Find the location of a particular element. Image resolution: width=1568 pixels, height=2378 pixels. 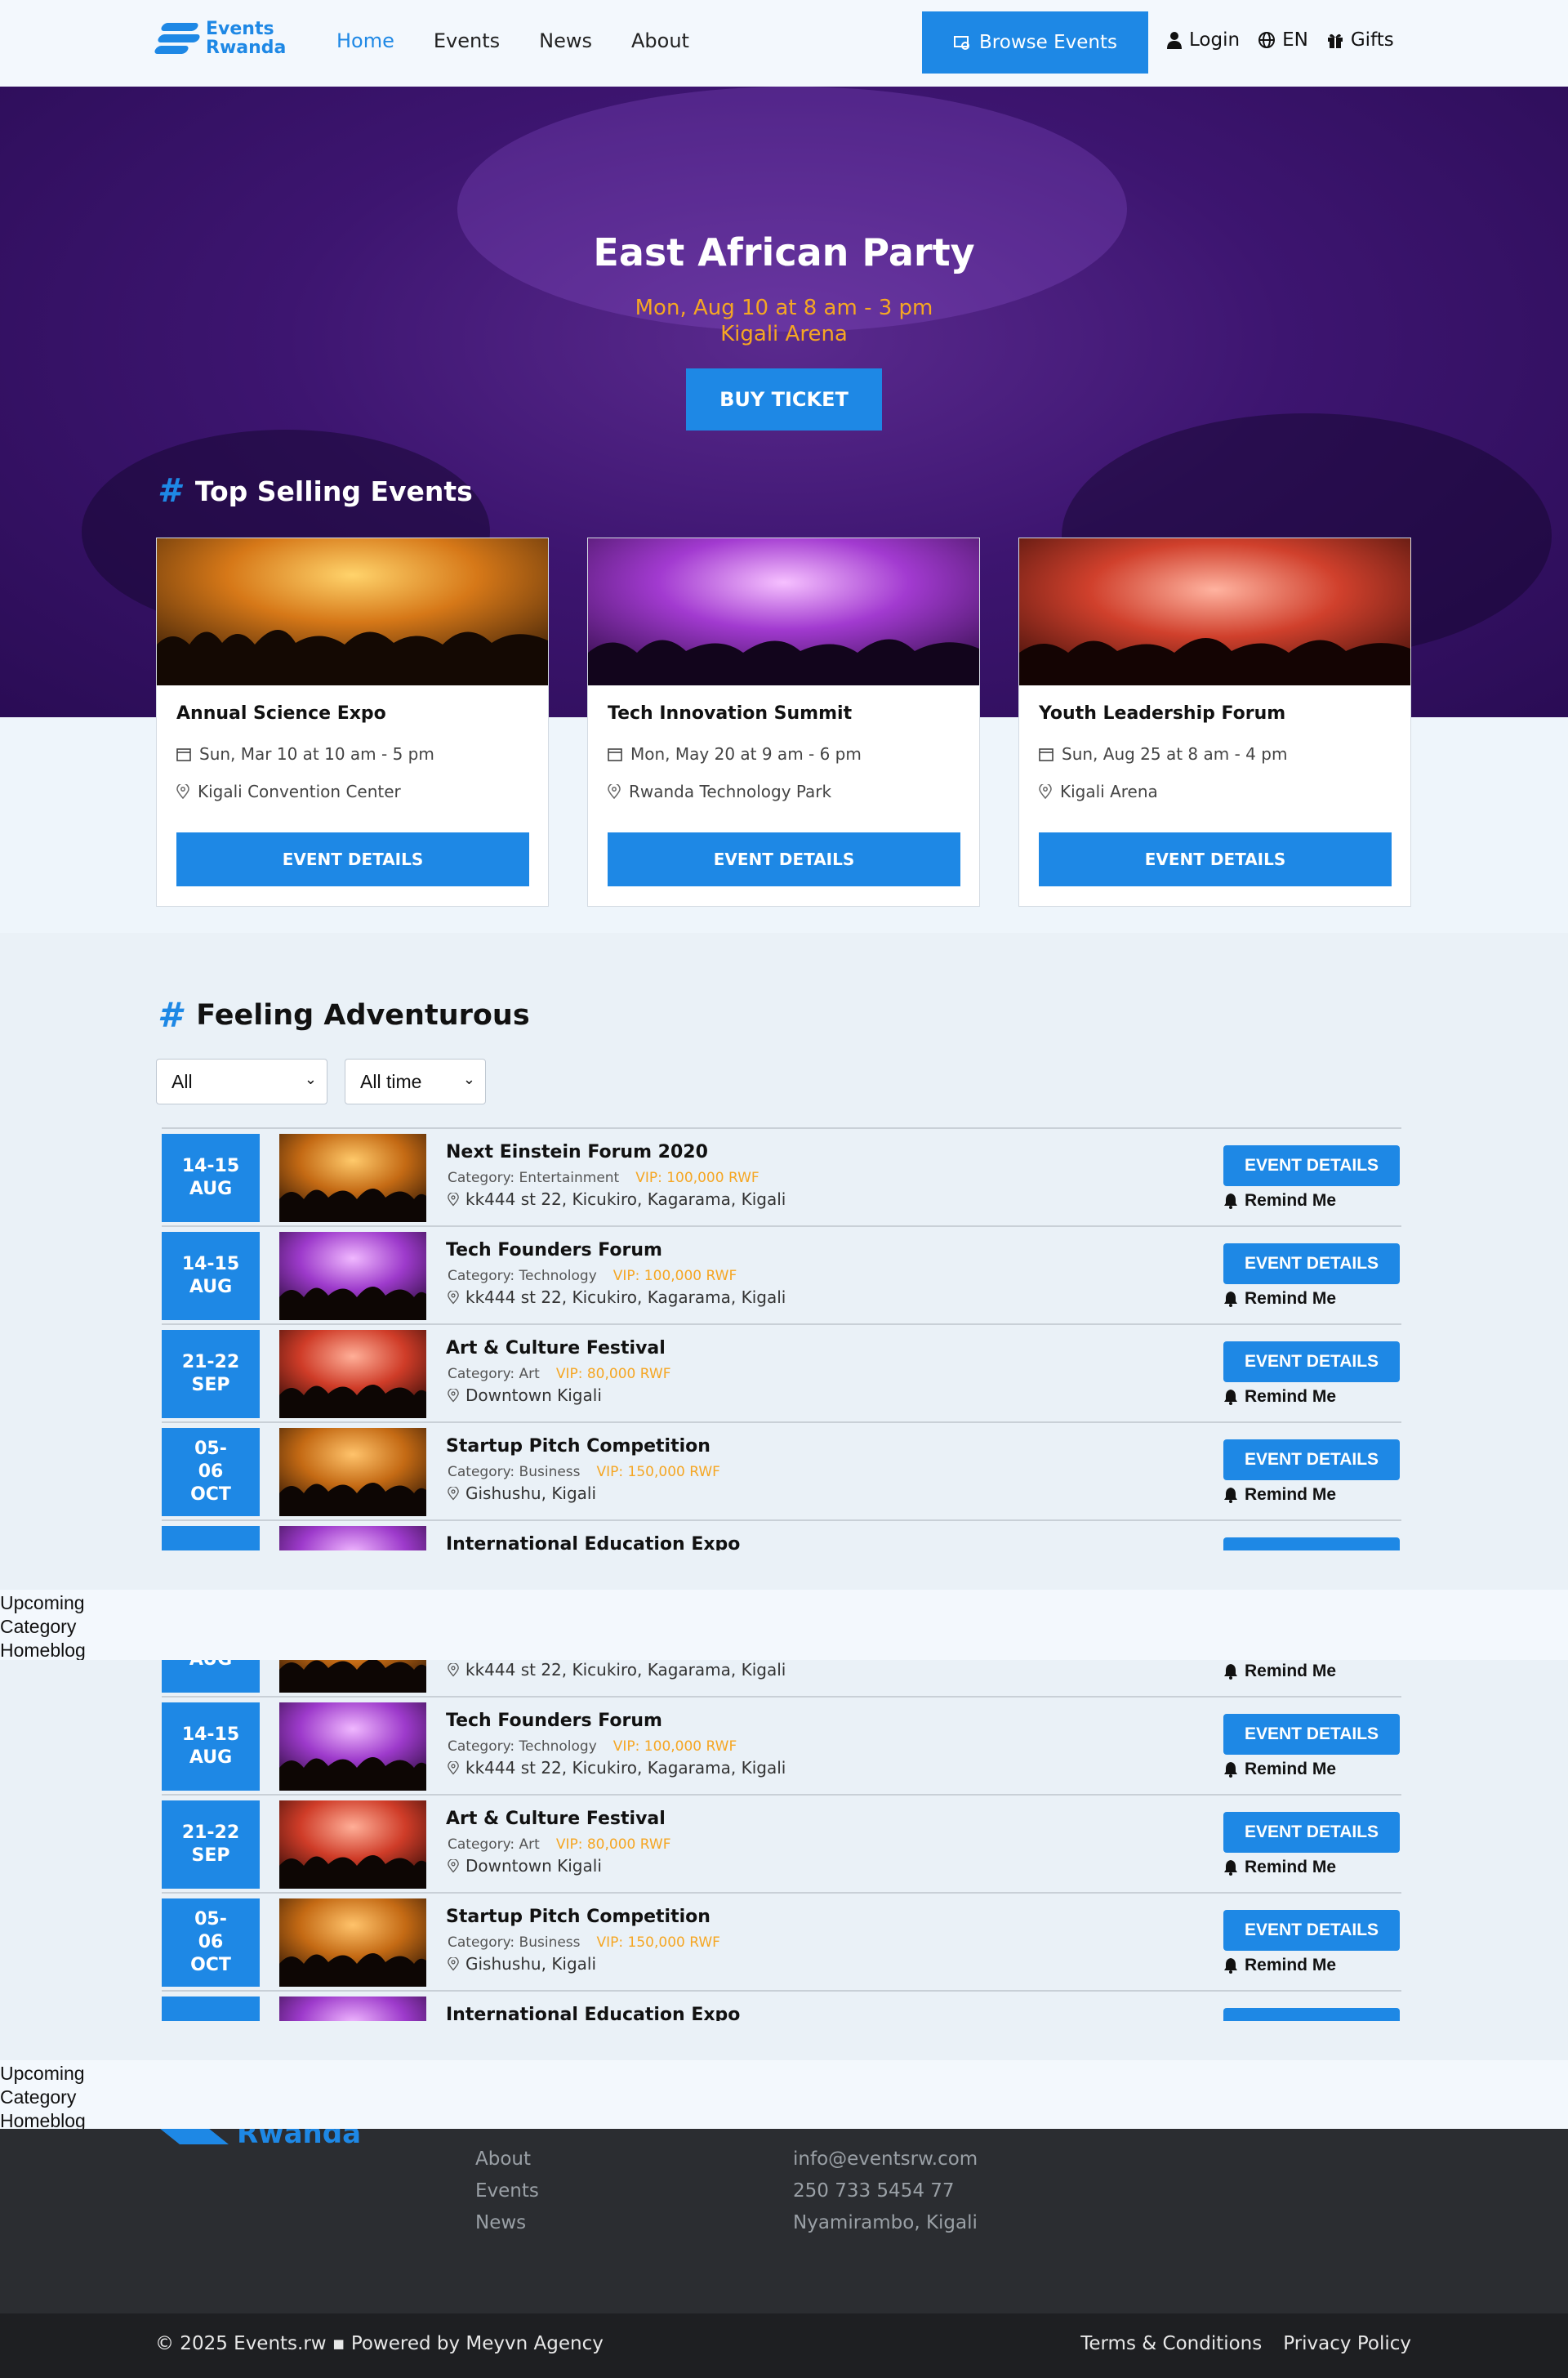

event-card-location: Kigali Convention Center is located at coordinates (299, 791).